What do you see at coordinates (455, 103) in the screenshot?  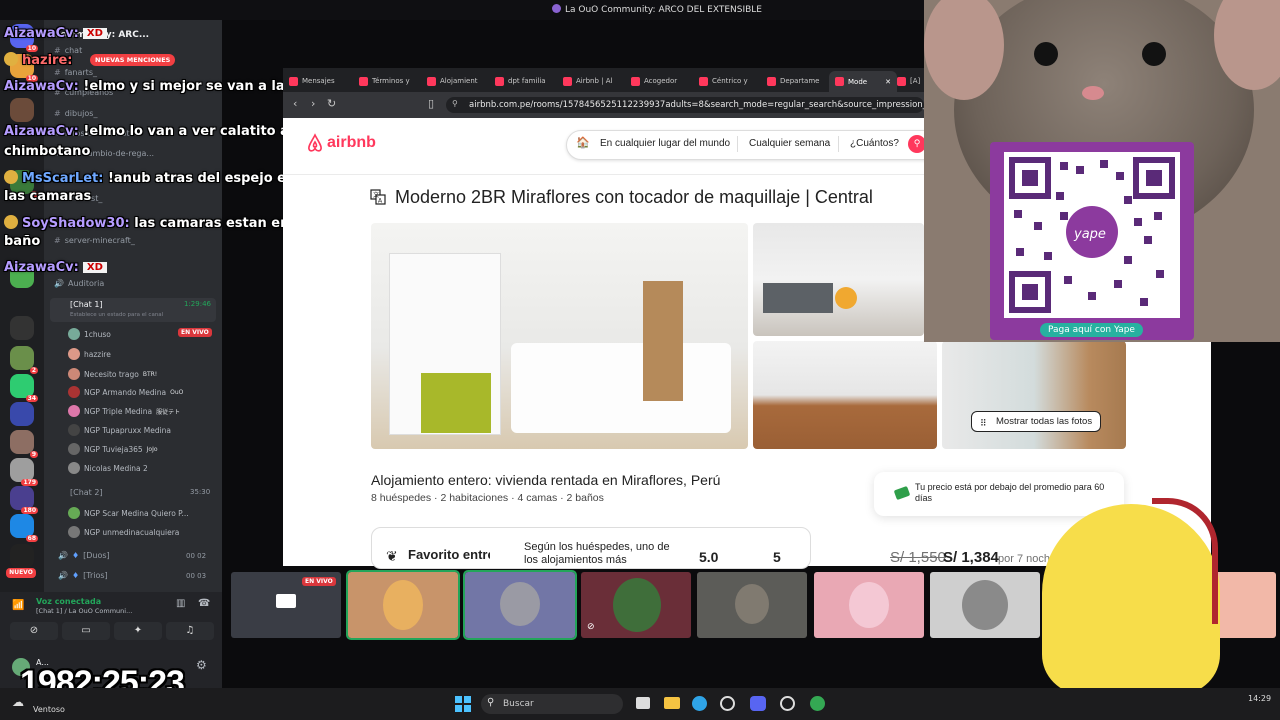 I see `site-info-icon: ⚲` at bounding box center [455, 103].